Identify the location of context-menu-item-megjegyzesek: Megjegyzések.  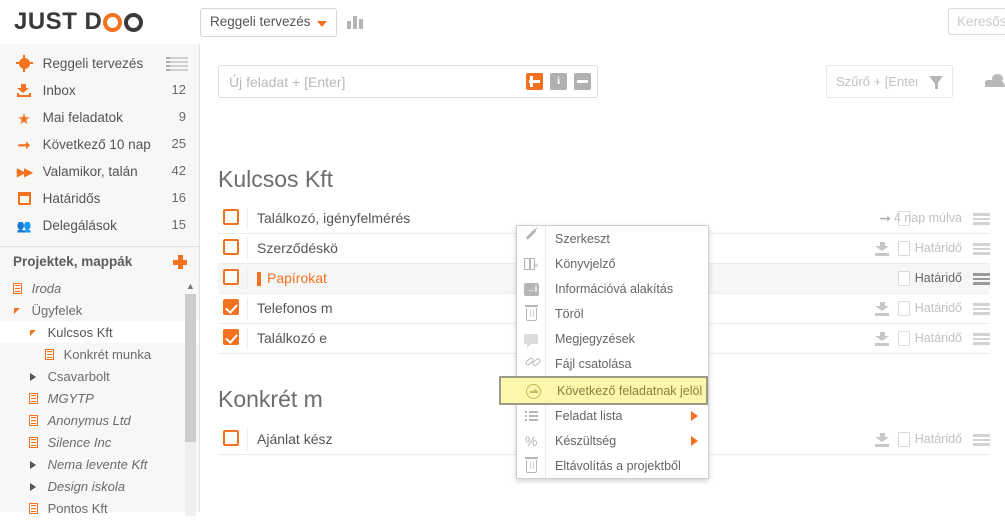
(612, 338).